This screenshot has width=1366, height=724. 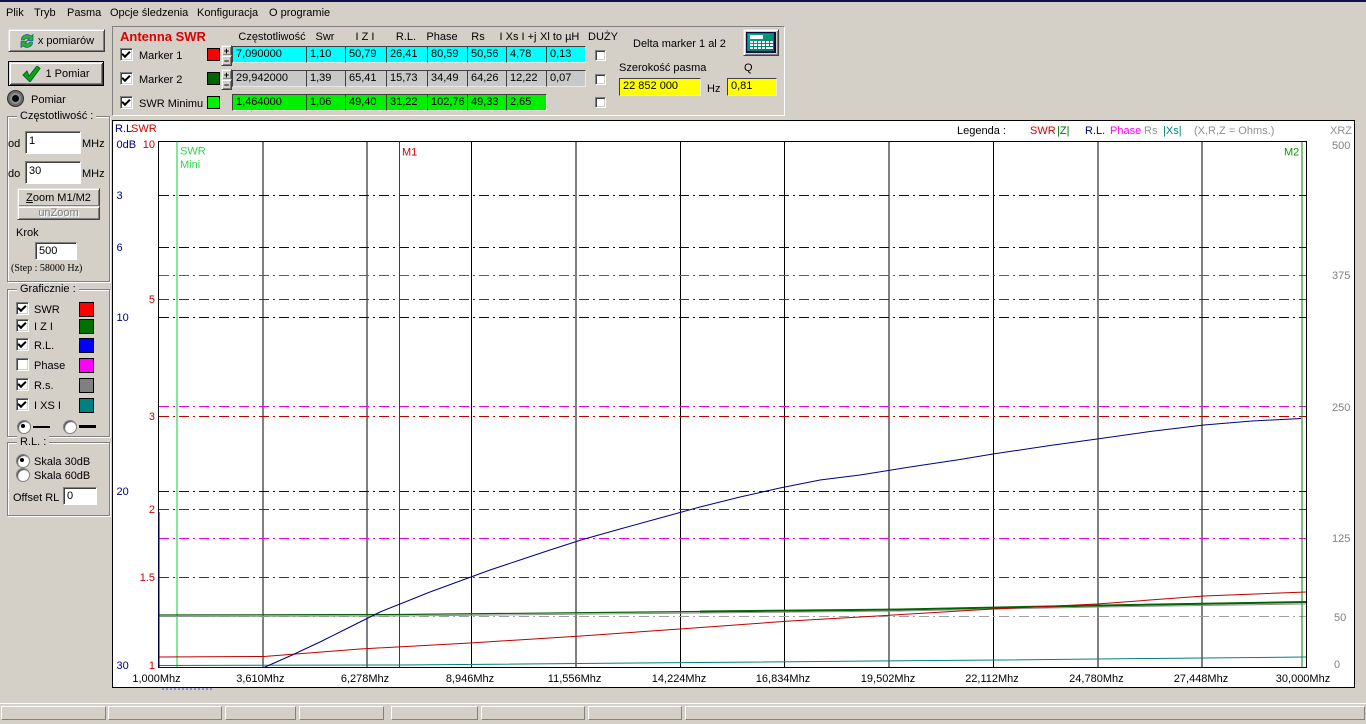 I want to click on svg-text: 1.5, so click(x=147, y=578).